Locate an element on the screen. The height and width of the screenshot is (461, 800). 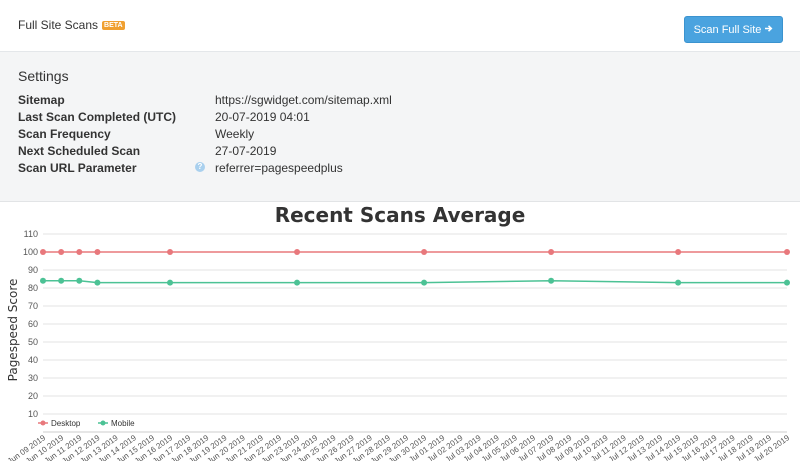
setting-row-next-scan: Next Scheduled Scan 27-07-2019 is located at coordinates (398, 152).